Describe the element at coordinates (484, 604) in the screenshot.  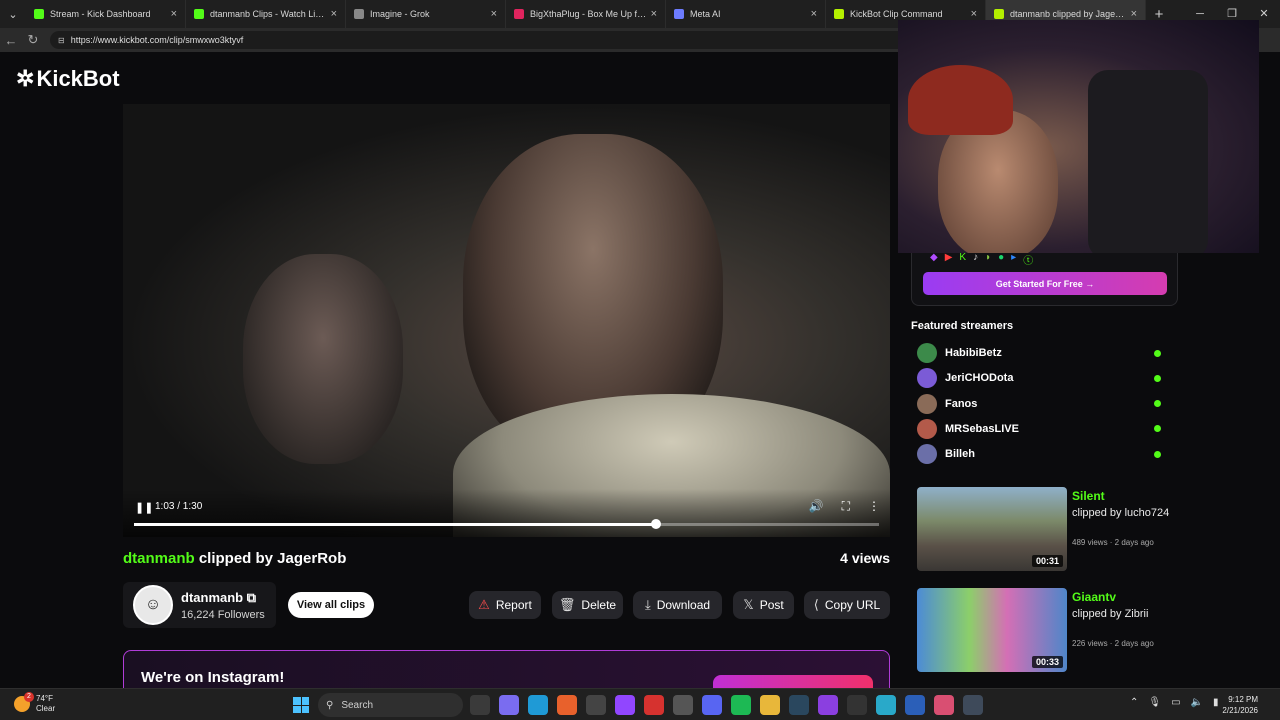
I see `warning-icon: ⚠` at that location.